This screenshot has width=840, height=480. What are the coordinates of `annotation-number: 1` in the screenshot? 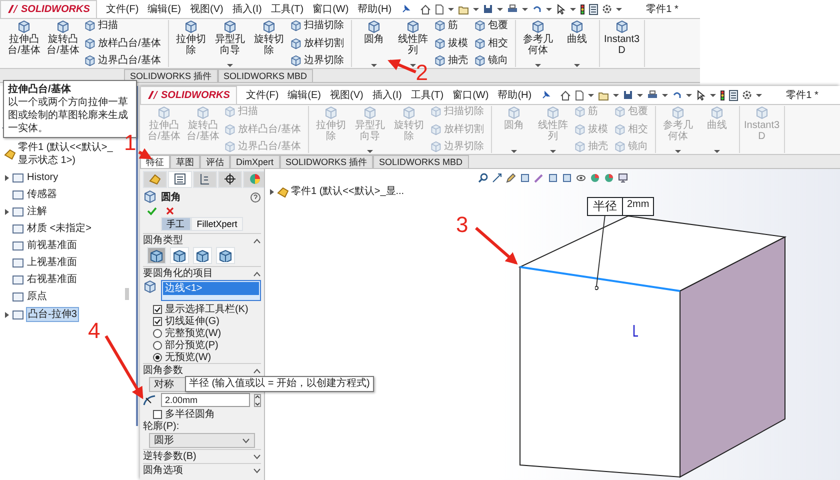 It's located at (130, 143).